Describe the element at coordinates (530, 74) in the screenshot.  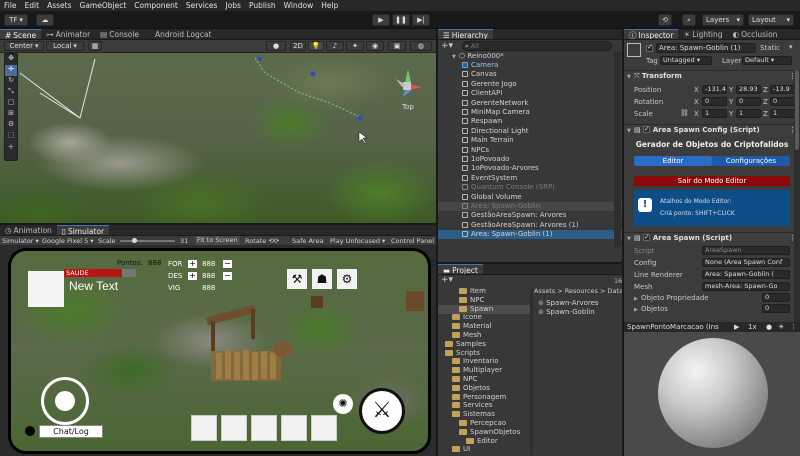
I see `hierarchy-item: Canvas` at that location.